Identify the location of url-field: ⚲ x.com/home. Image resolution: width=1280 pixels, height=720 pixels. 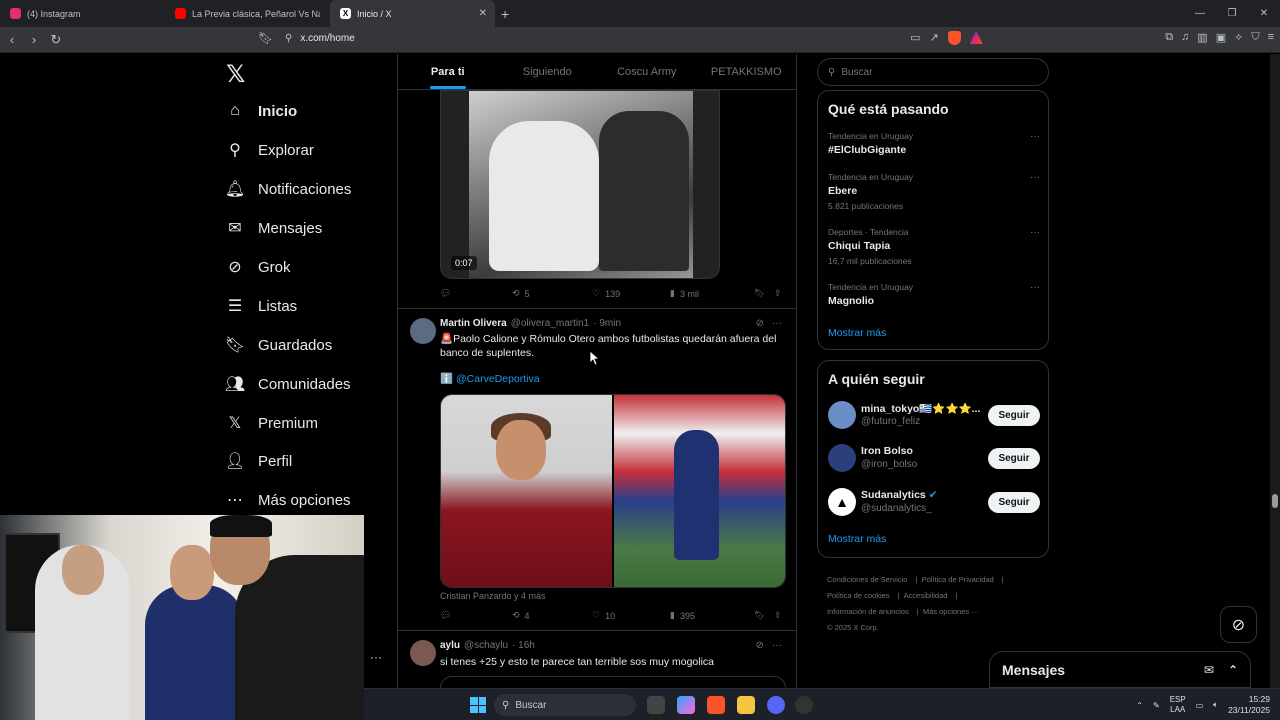
(320, 38).